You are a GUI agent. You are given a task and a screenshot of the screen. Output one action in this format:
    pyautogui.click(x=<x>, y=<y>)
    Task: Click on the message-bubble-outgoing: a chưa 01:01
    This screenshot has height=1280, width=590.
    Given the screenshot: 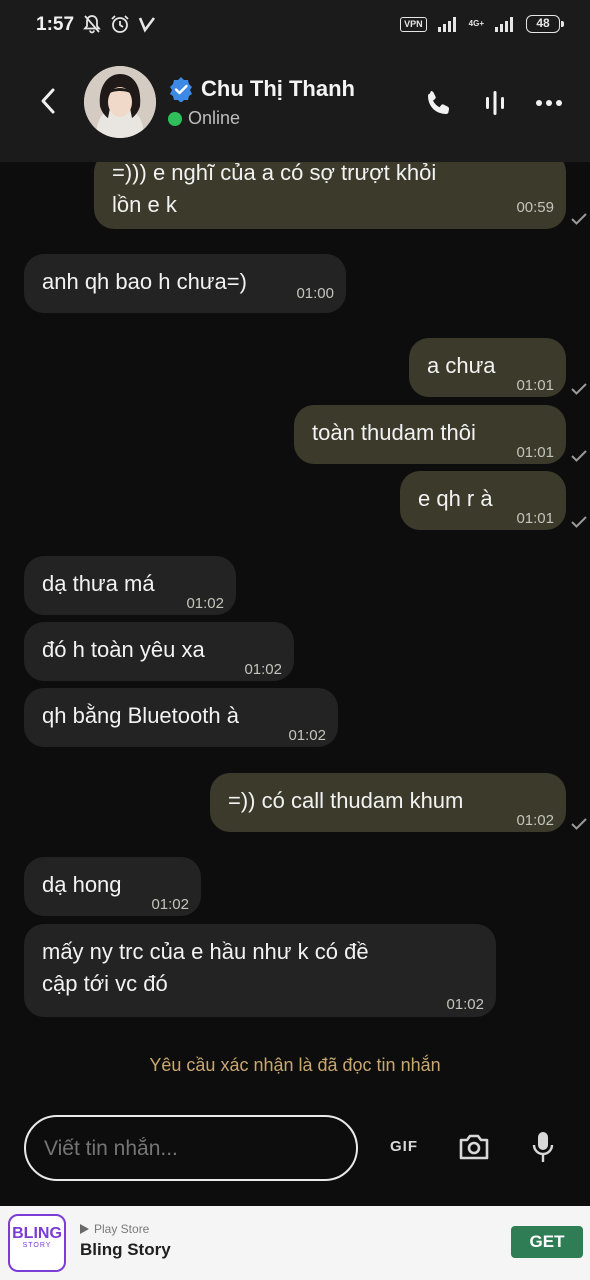 What is the action you would take?
    pyautogui.click(x=487, y=367)
    